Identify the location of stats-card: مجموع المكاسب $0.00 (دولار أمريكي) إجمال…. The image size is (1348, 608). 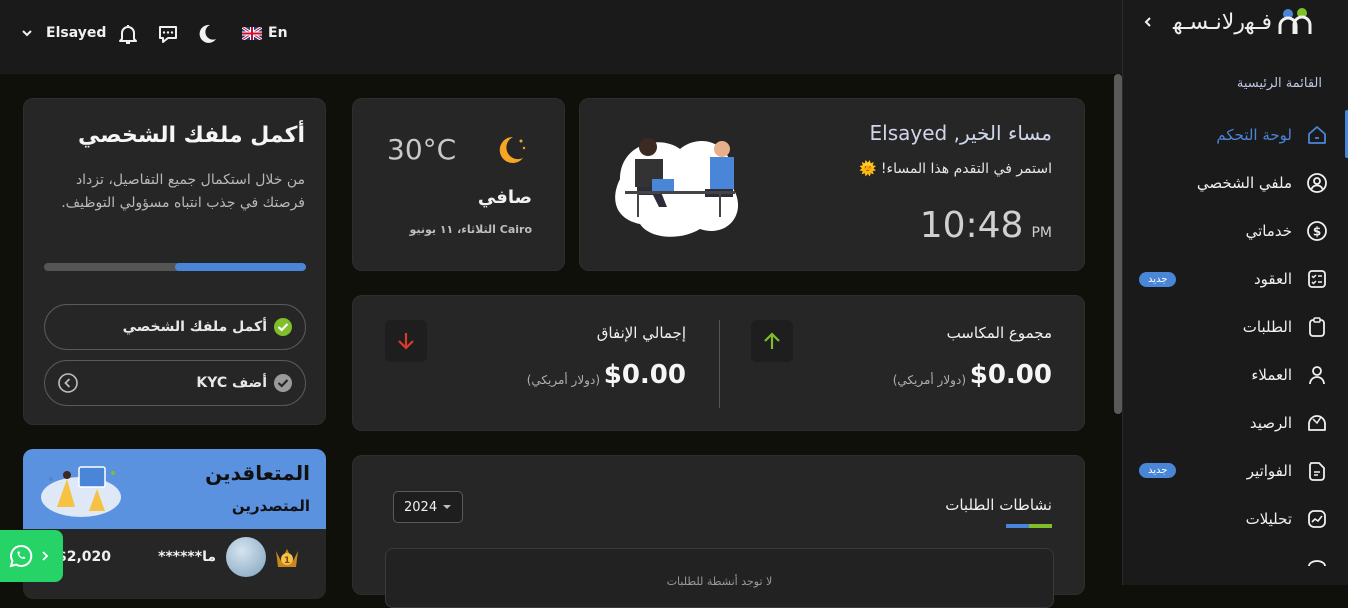
(718, 363).